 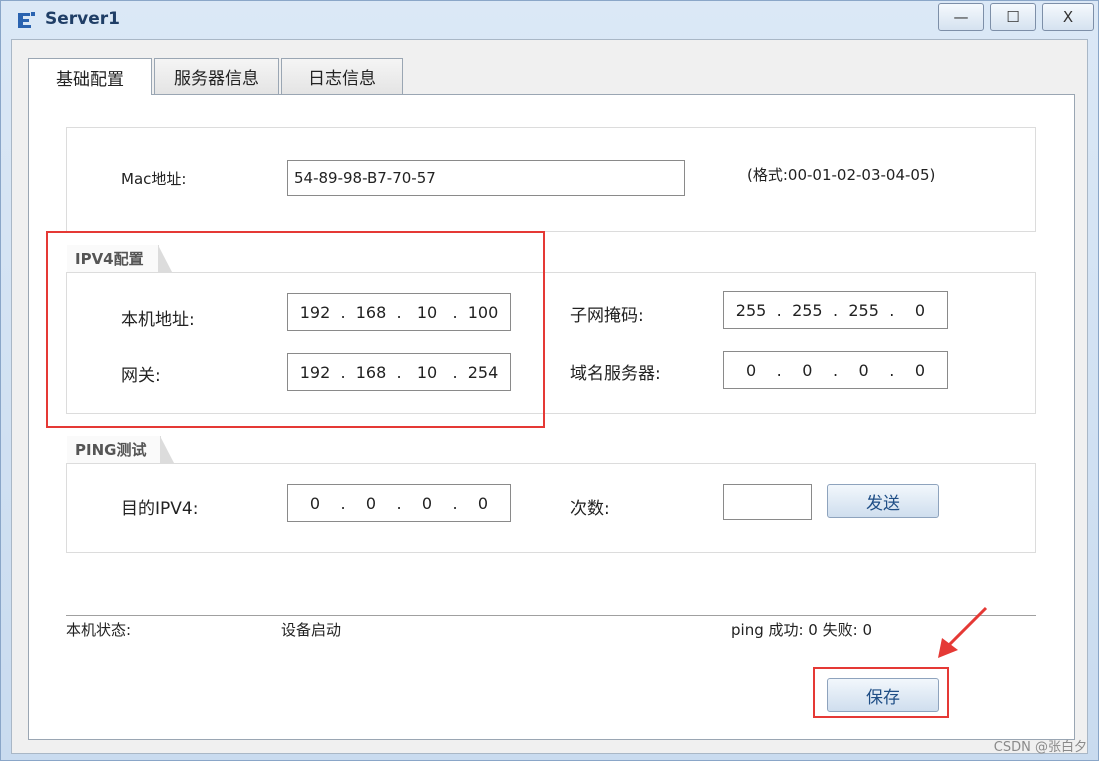 I want to click on ping-result: ping 成功: 0 失败: 0, so click(x=801, y=630).